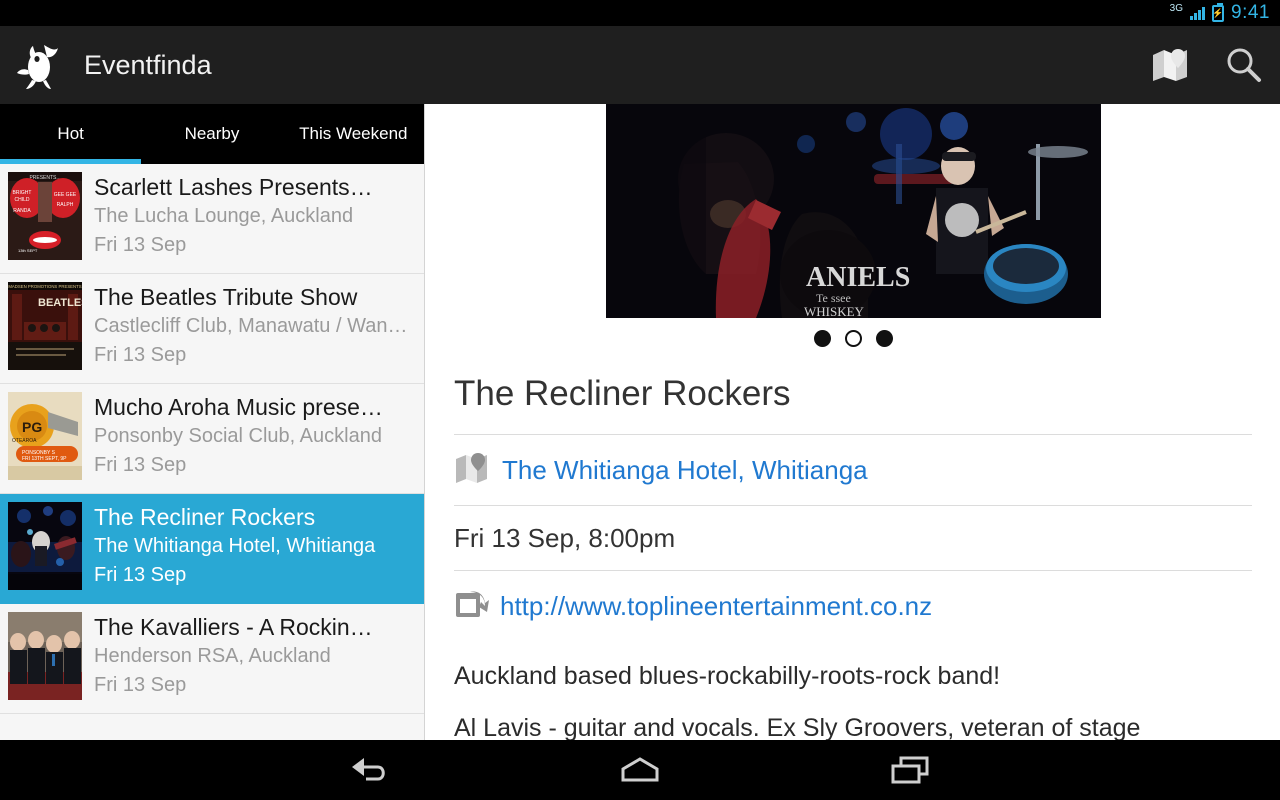 The width and height of the screenshot is (1280, 800). What do you see at coordinates (370, 770) in the screenshot?
I see `back-icon` at bounding box center [370, 770].